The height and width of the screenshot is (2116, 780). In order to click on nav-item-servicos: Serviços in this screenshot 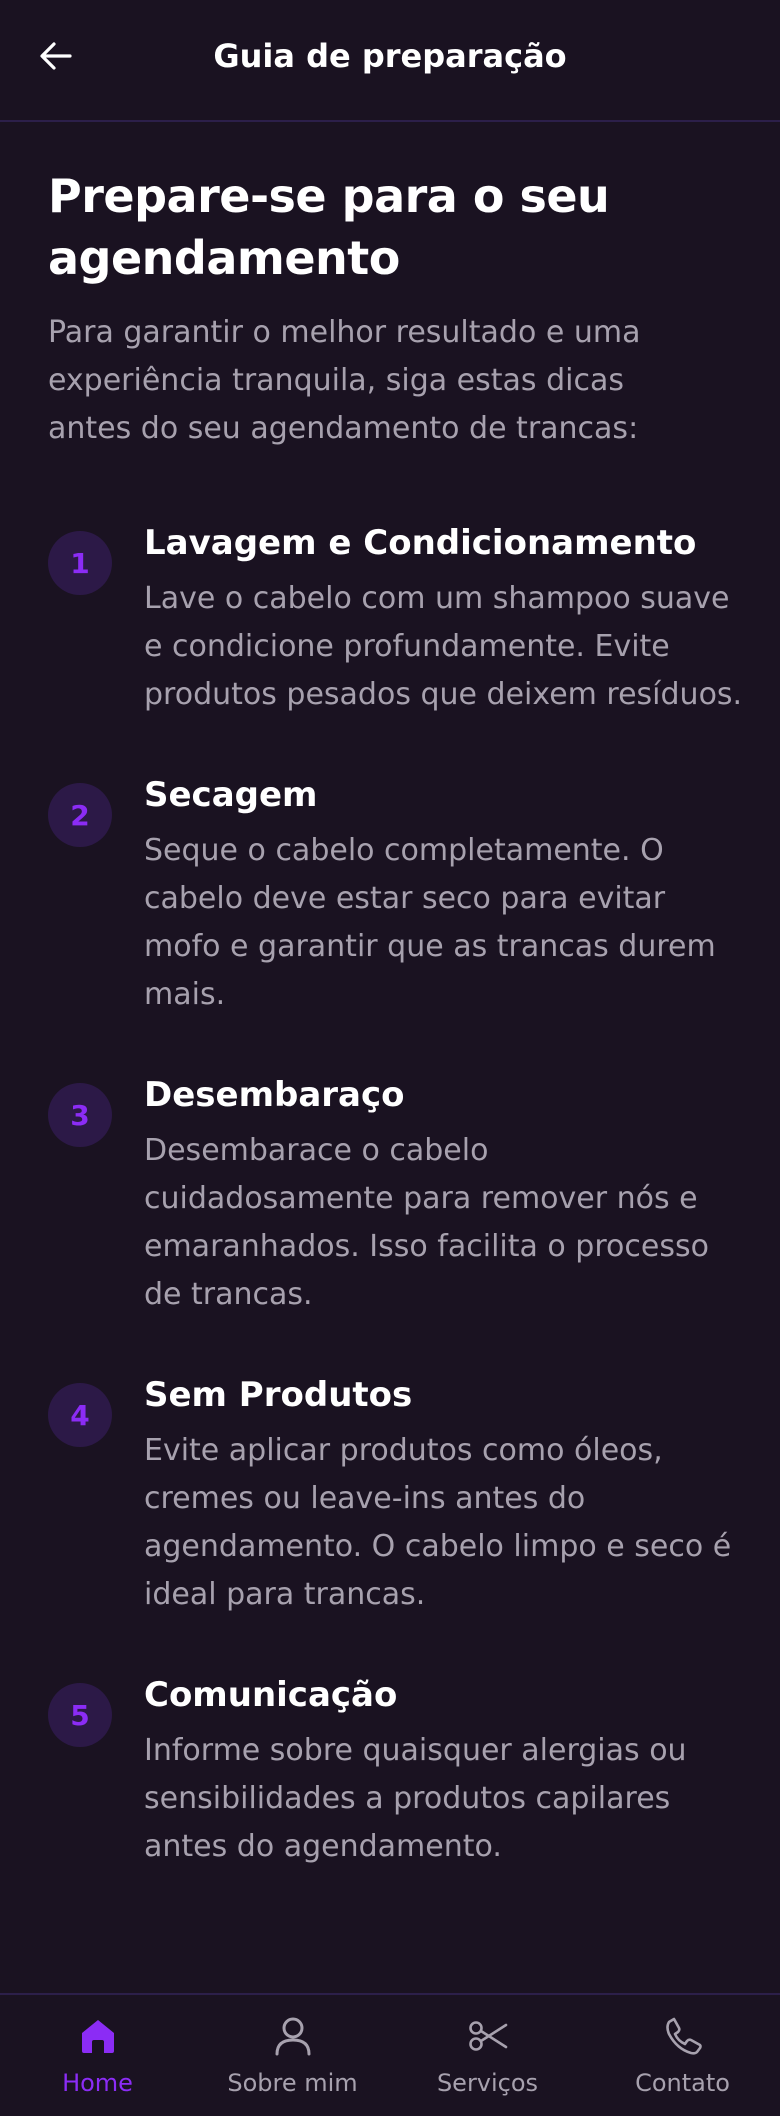, I will do `click(488, 2046)`.